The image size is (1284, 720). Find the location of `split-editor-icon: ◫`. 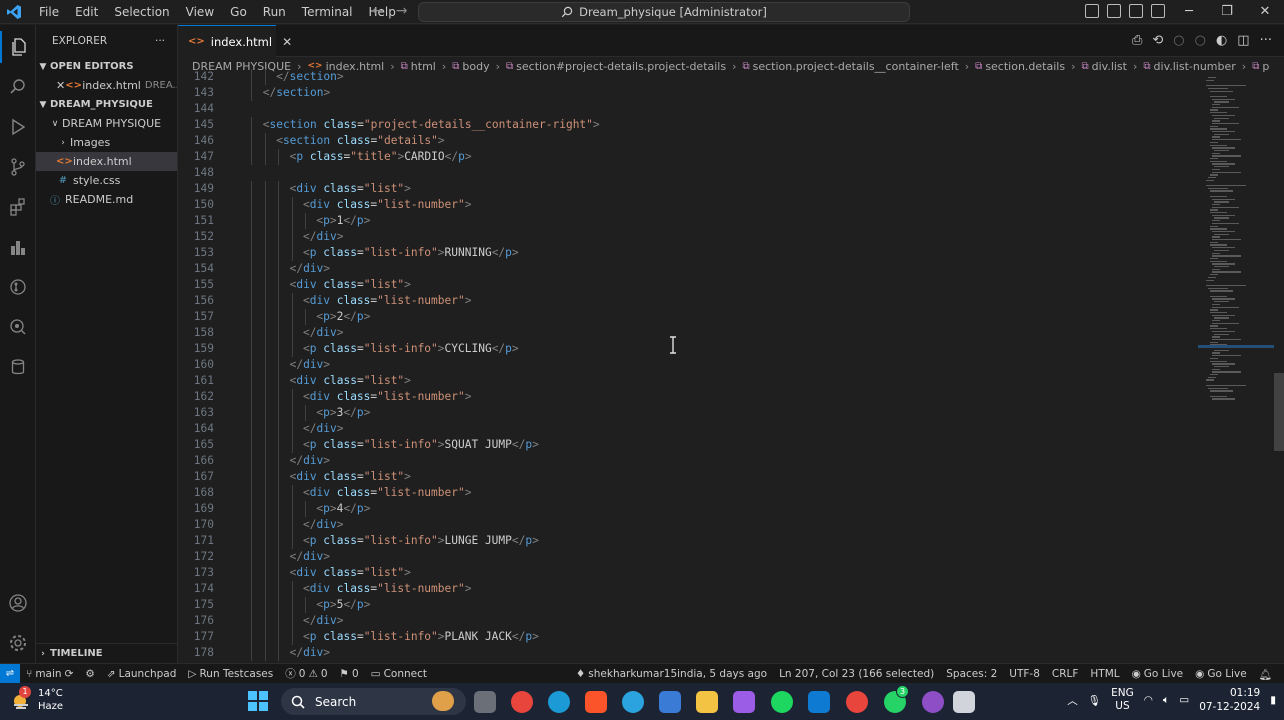

split-editor-icon: ◫ is located at coordinates (1243, 40).